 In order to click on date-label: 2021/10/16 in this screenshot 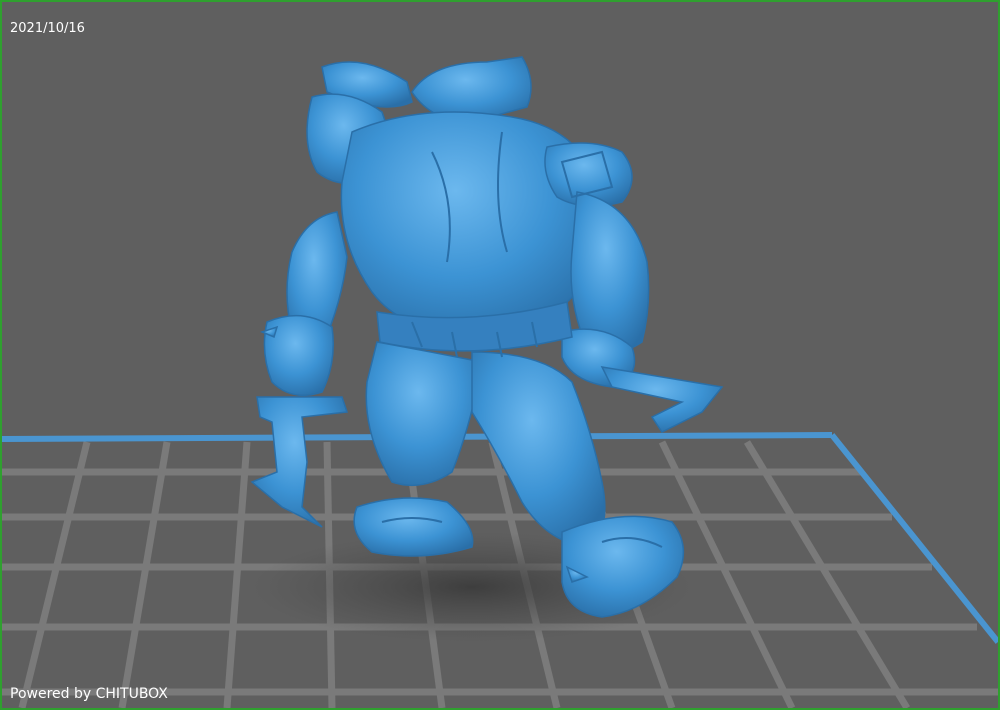, I will do `click(47, 28)`.